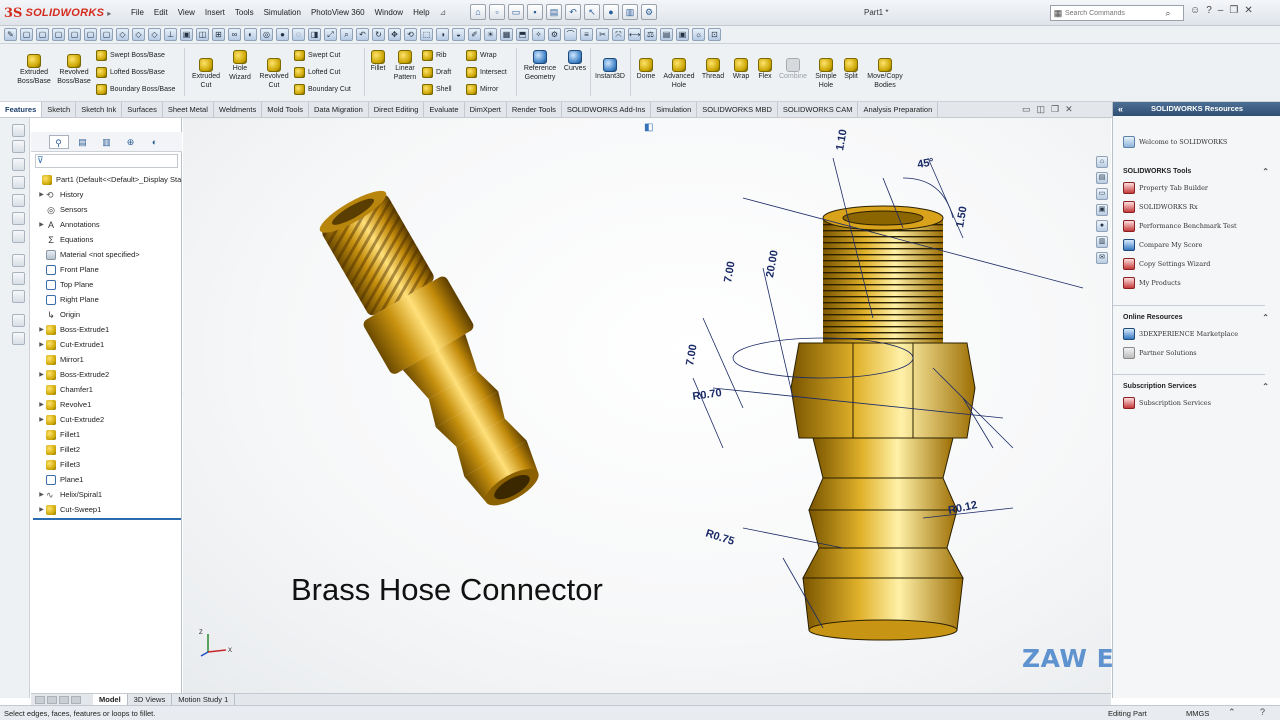  I want to click on tab-weldments: Weldments, so click(238, 109).